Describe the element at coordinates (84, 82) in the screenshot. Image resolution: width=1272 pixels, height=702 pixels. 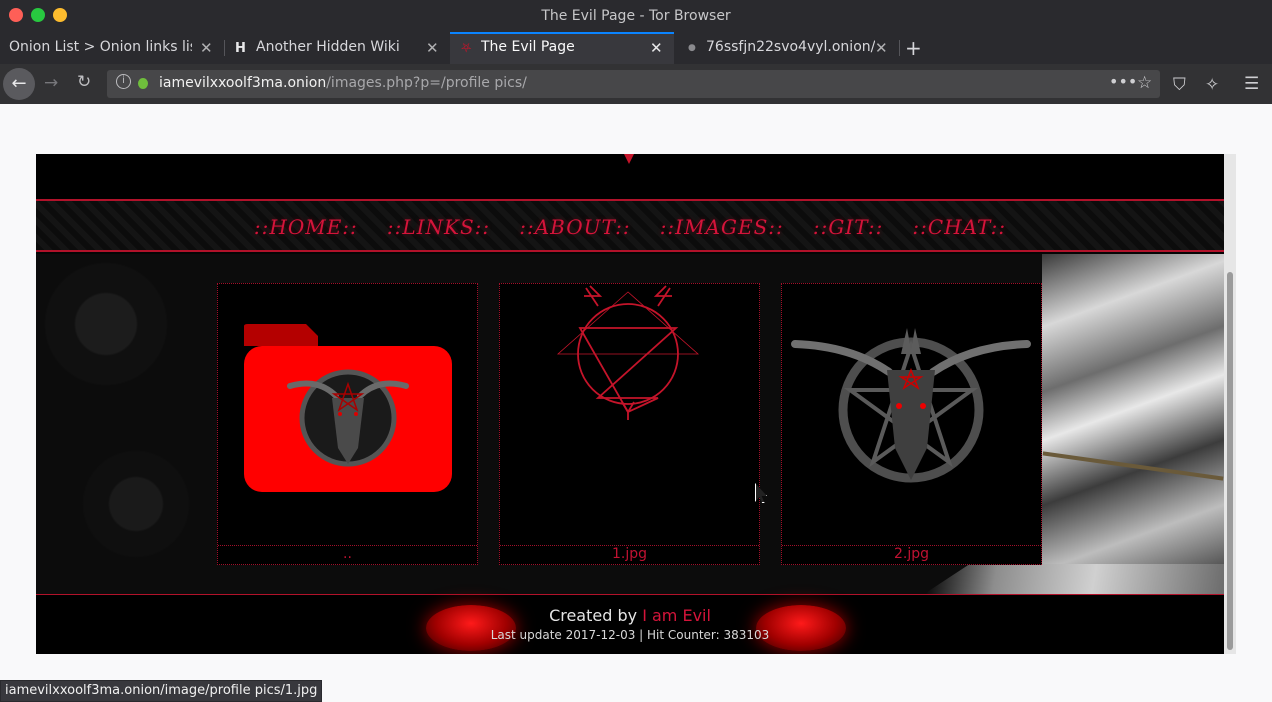
I see `reload-icon: ↻` at that location.